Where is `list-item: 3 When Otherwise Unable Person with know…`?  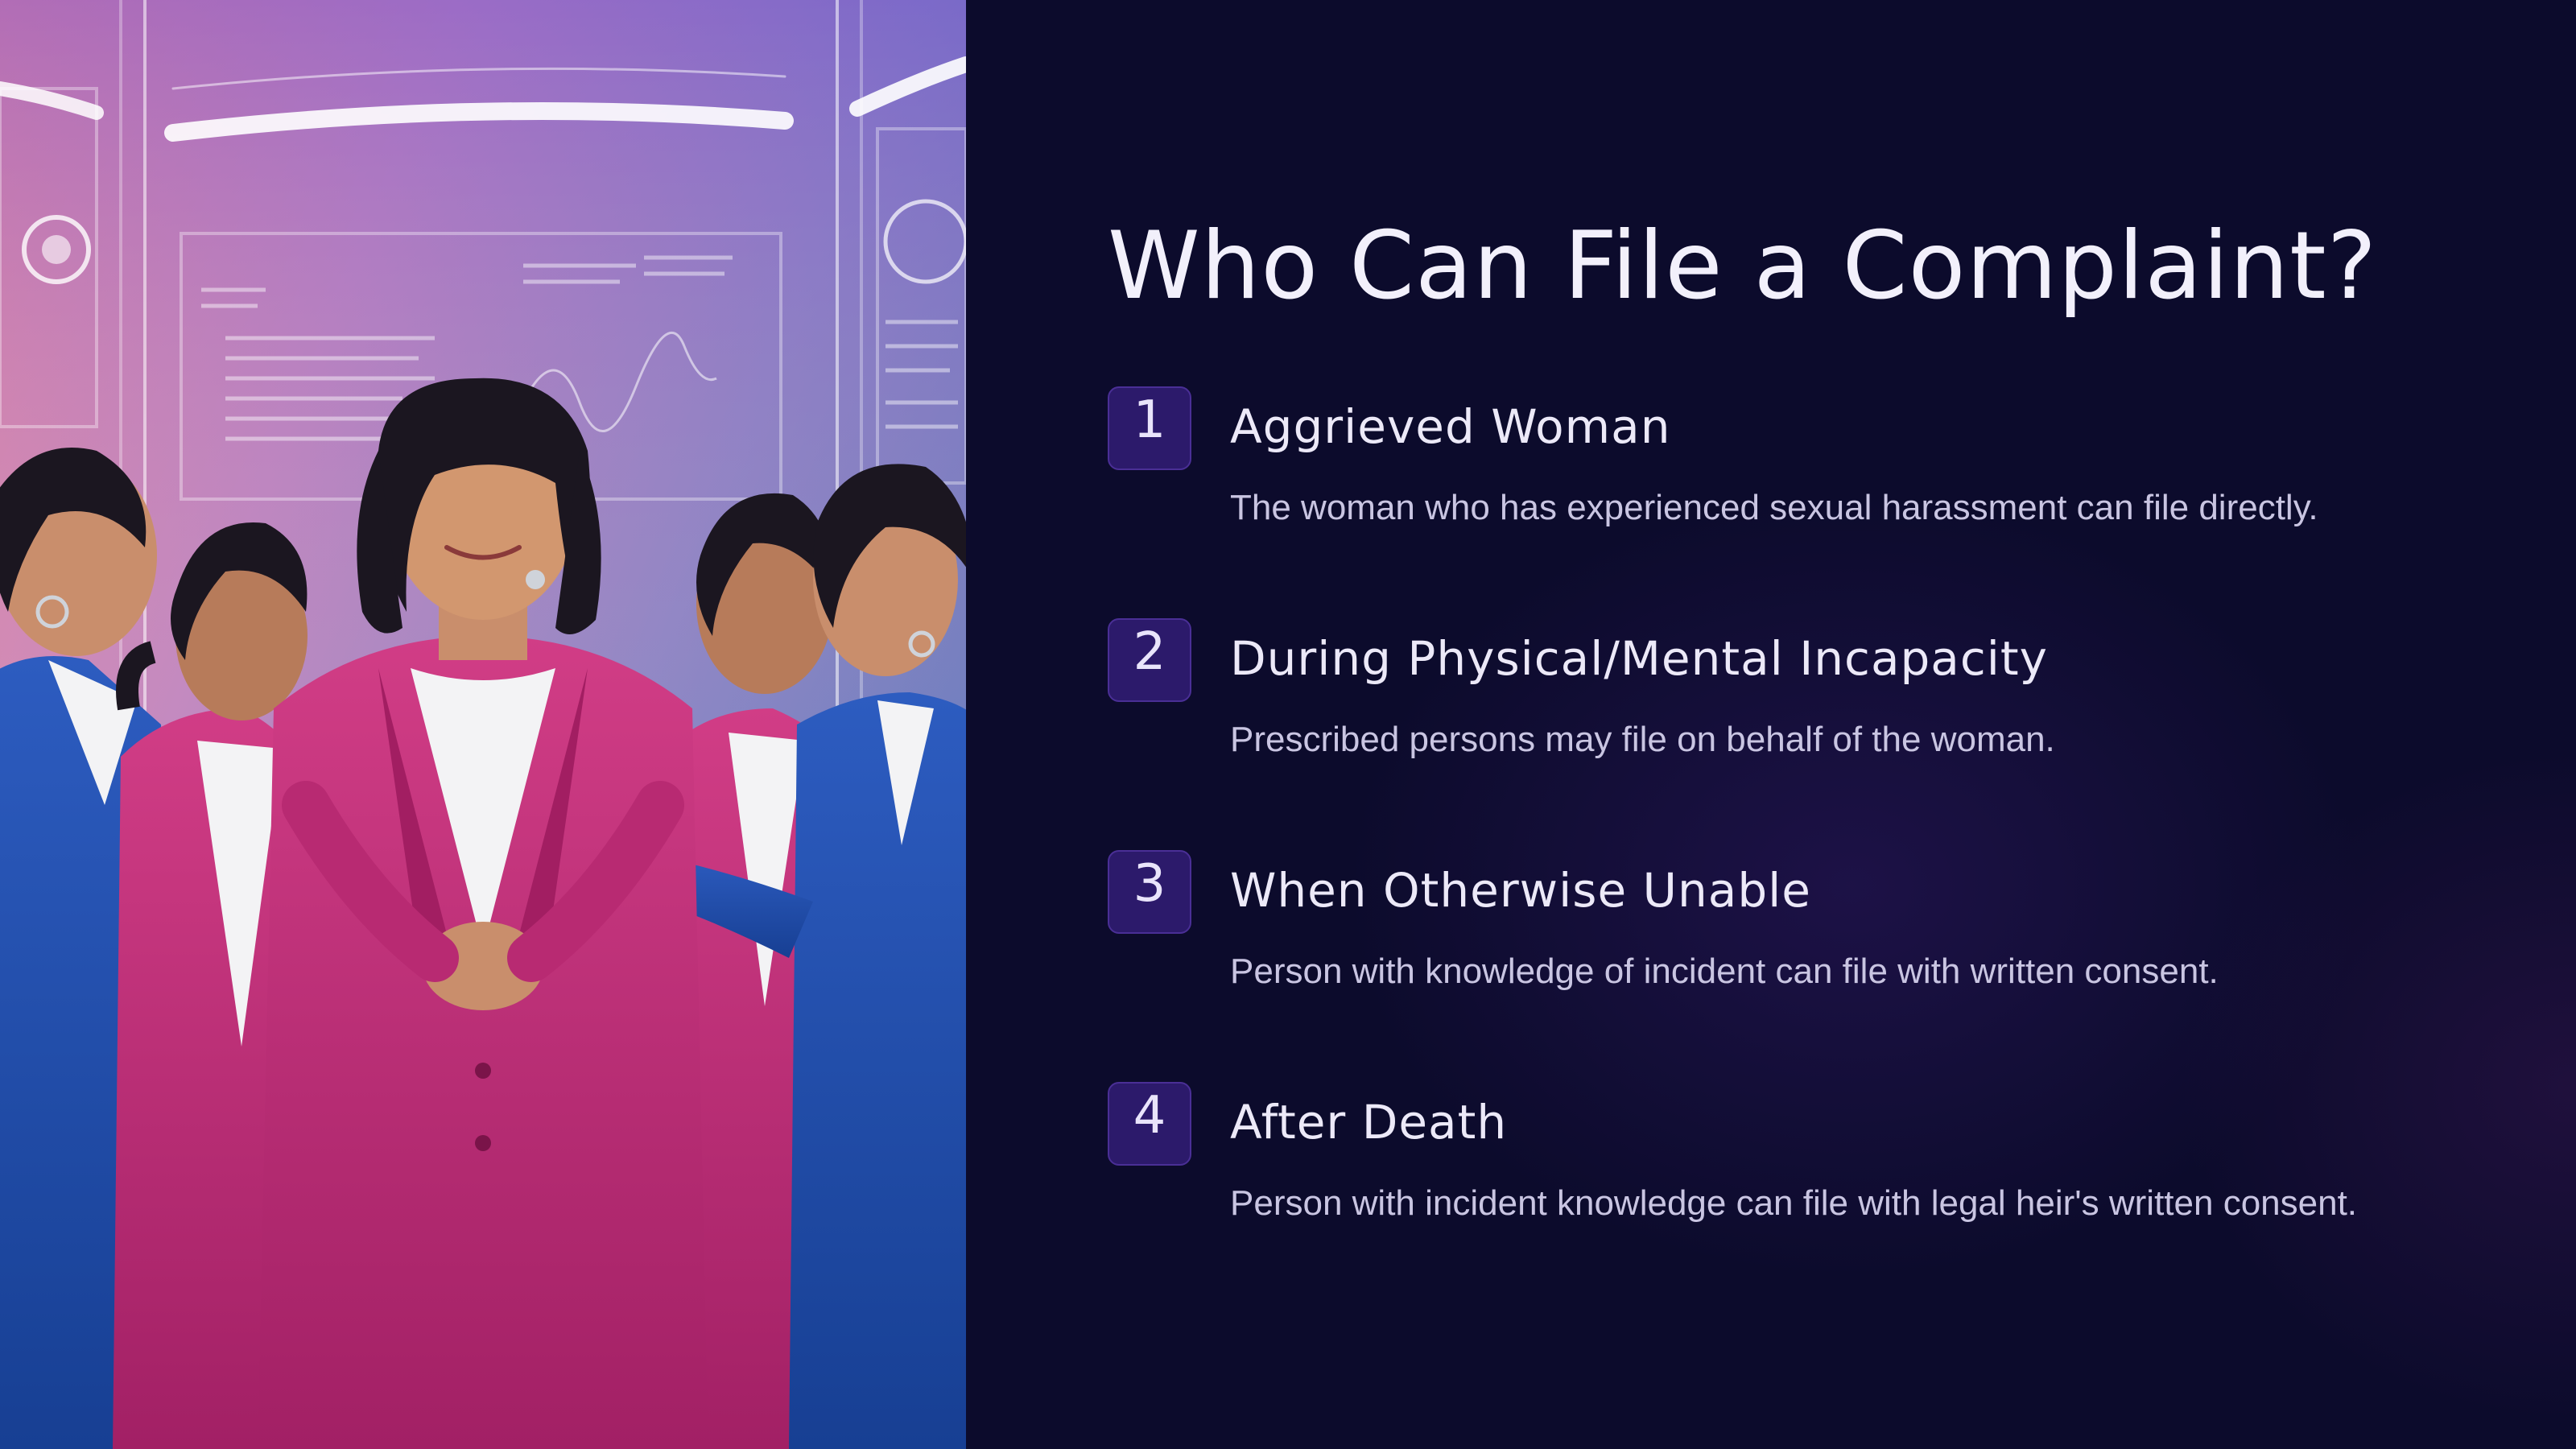 list-item: 3 When Otherwise Unable Person with know… is located at coordinates (1816, 964).